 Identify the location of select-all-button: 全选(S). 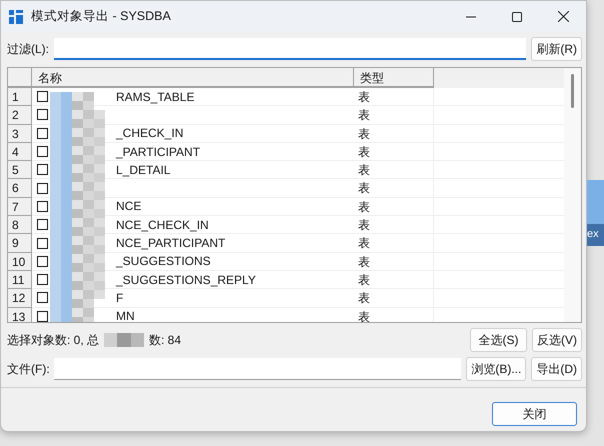
(498, 340).